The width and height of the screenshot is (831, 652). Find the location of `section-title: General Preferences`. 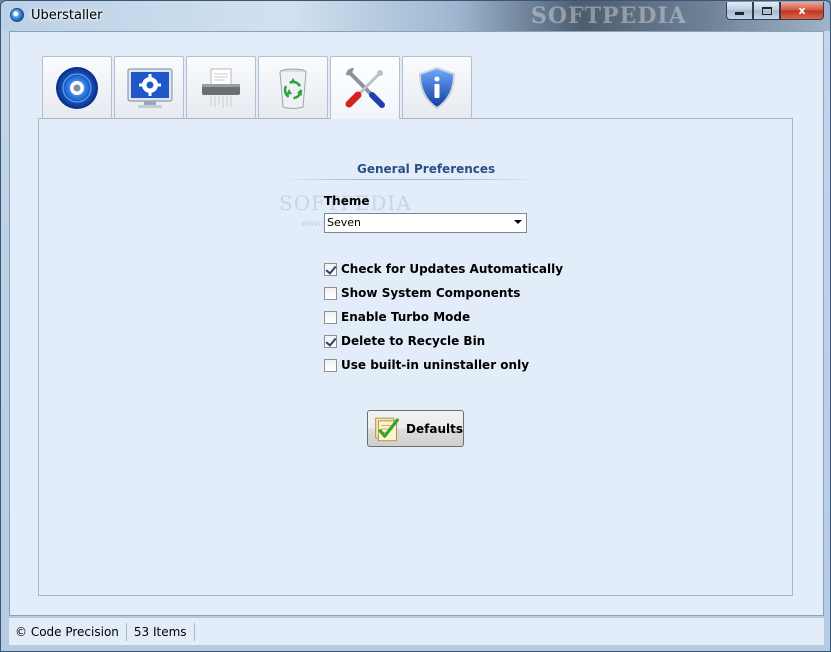

section-title: General Preferences is located at coordinates (426, 169).